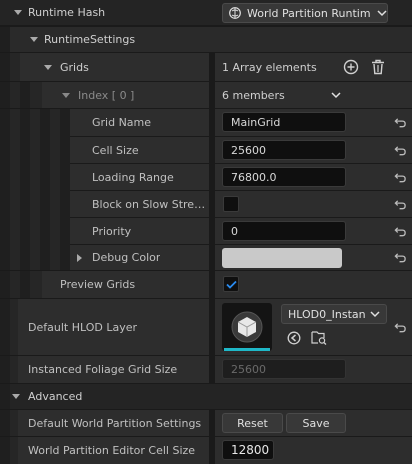 This screenshot has height=464, width=412. Describe the element at coordinates (206, 13) in the screenshot. I see `runtime-hash-row: Runtime Hash World Partition Runtim` at that location.